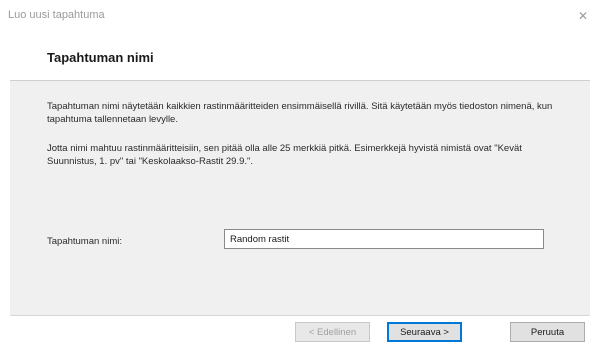  I want to click on window-title: Luo uusi tapahtuma, so click(56, 15).